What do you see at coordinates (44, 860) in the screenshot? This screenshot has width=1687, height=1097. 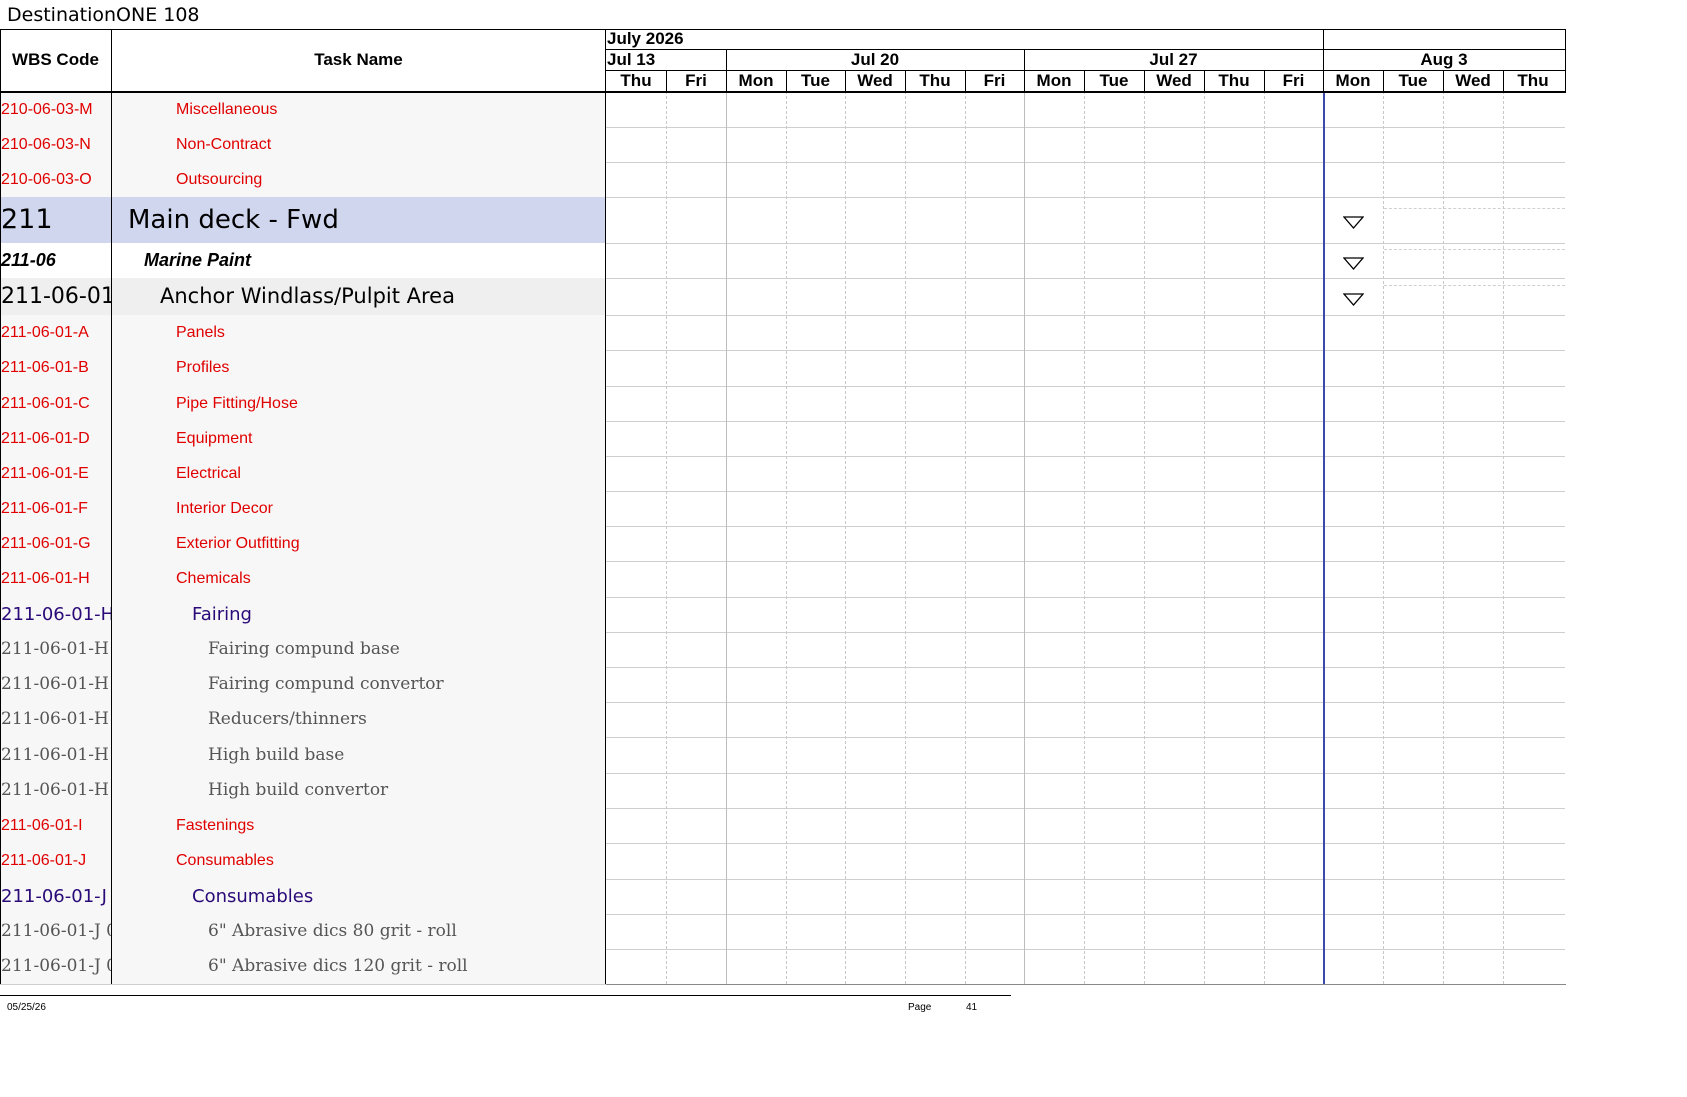 I see `wbs-code: 211-06-01-J` at bounding box center [44, 860].